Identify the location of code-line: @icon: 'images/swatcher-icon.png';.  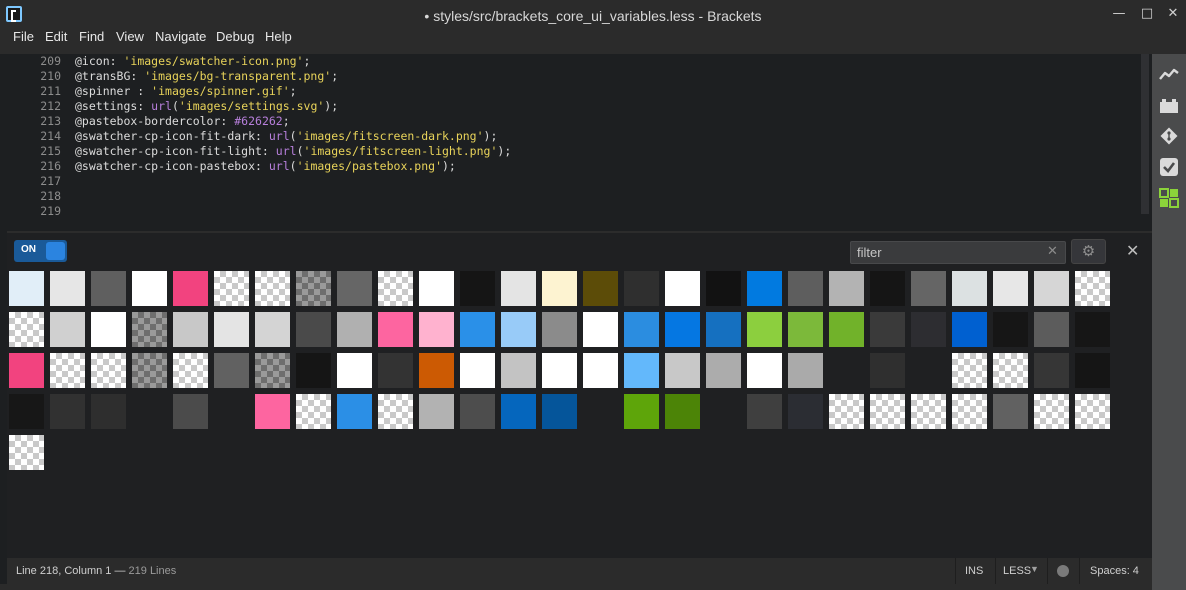
(192, 61).